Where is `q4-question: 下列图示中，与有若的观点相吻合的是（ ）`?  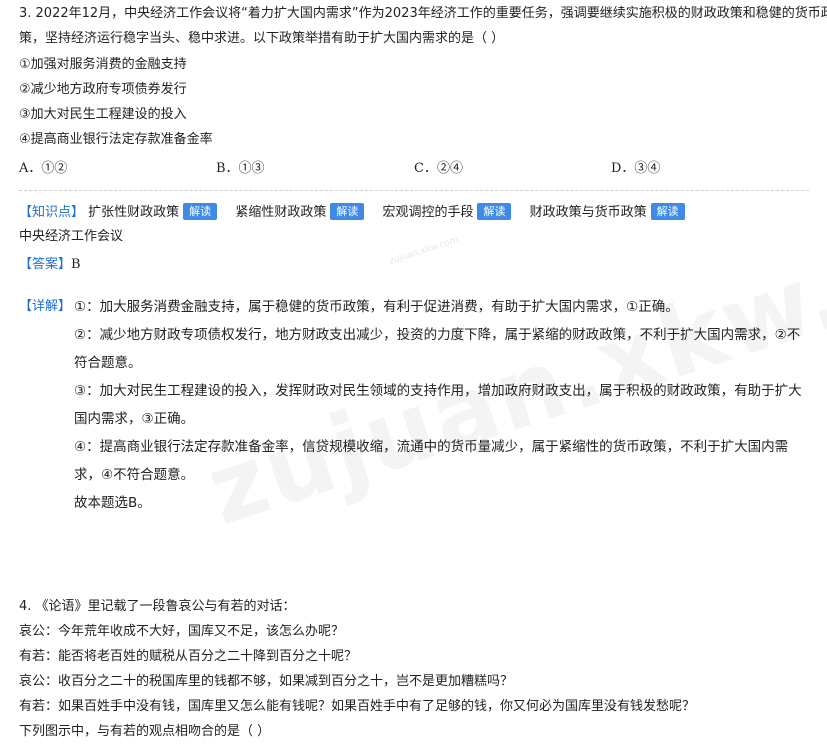
q4-question: 下列图示中，与有若的观点相吻合的是（ ） is located at coordinates (145, 731).